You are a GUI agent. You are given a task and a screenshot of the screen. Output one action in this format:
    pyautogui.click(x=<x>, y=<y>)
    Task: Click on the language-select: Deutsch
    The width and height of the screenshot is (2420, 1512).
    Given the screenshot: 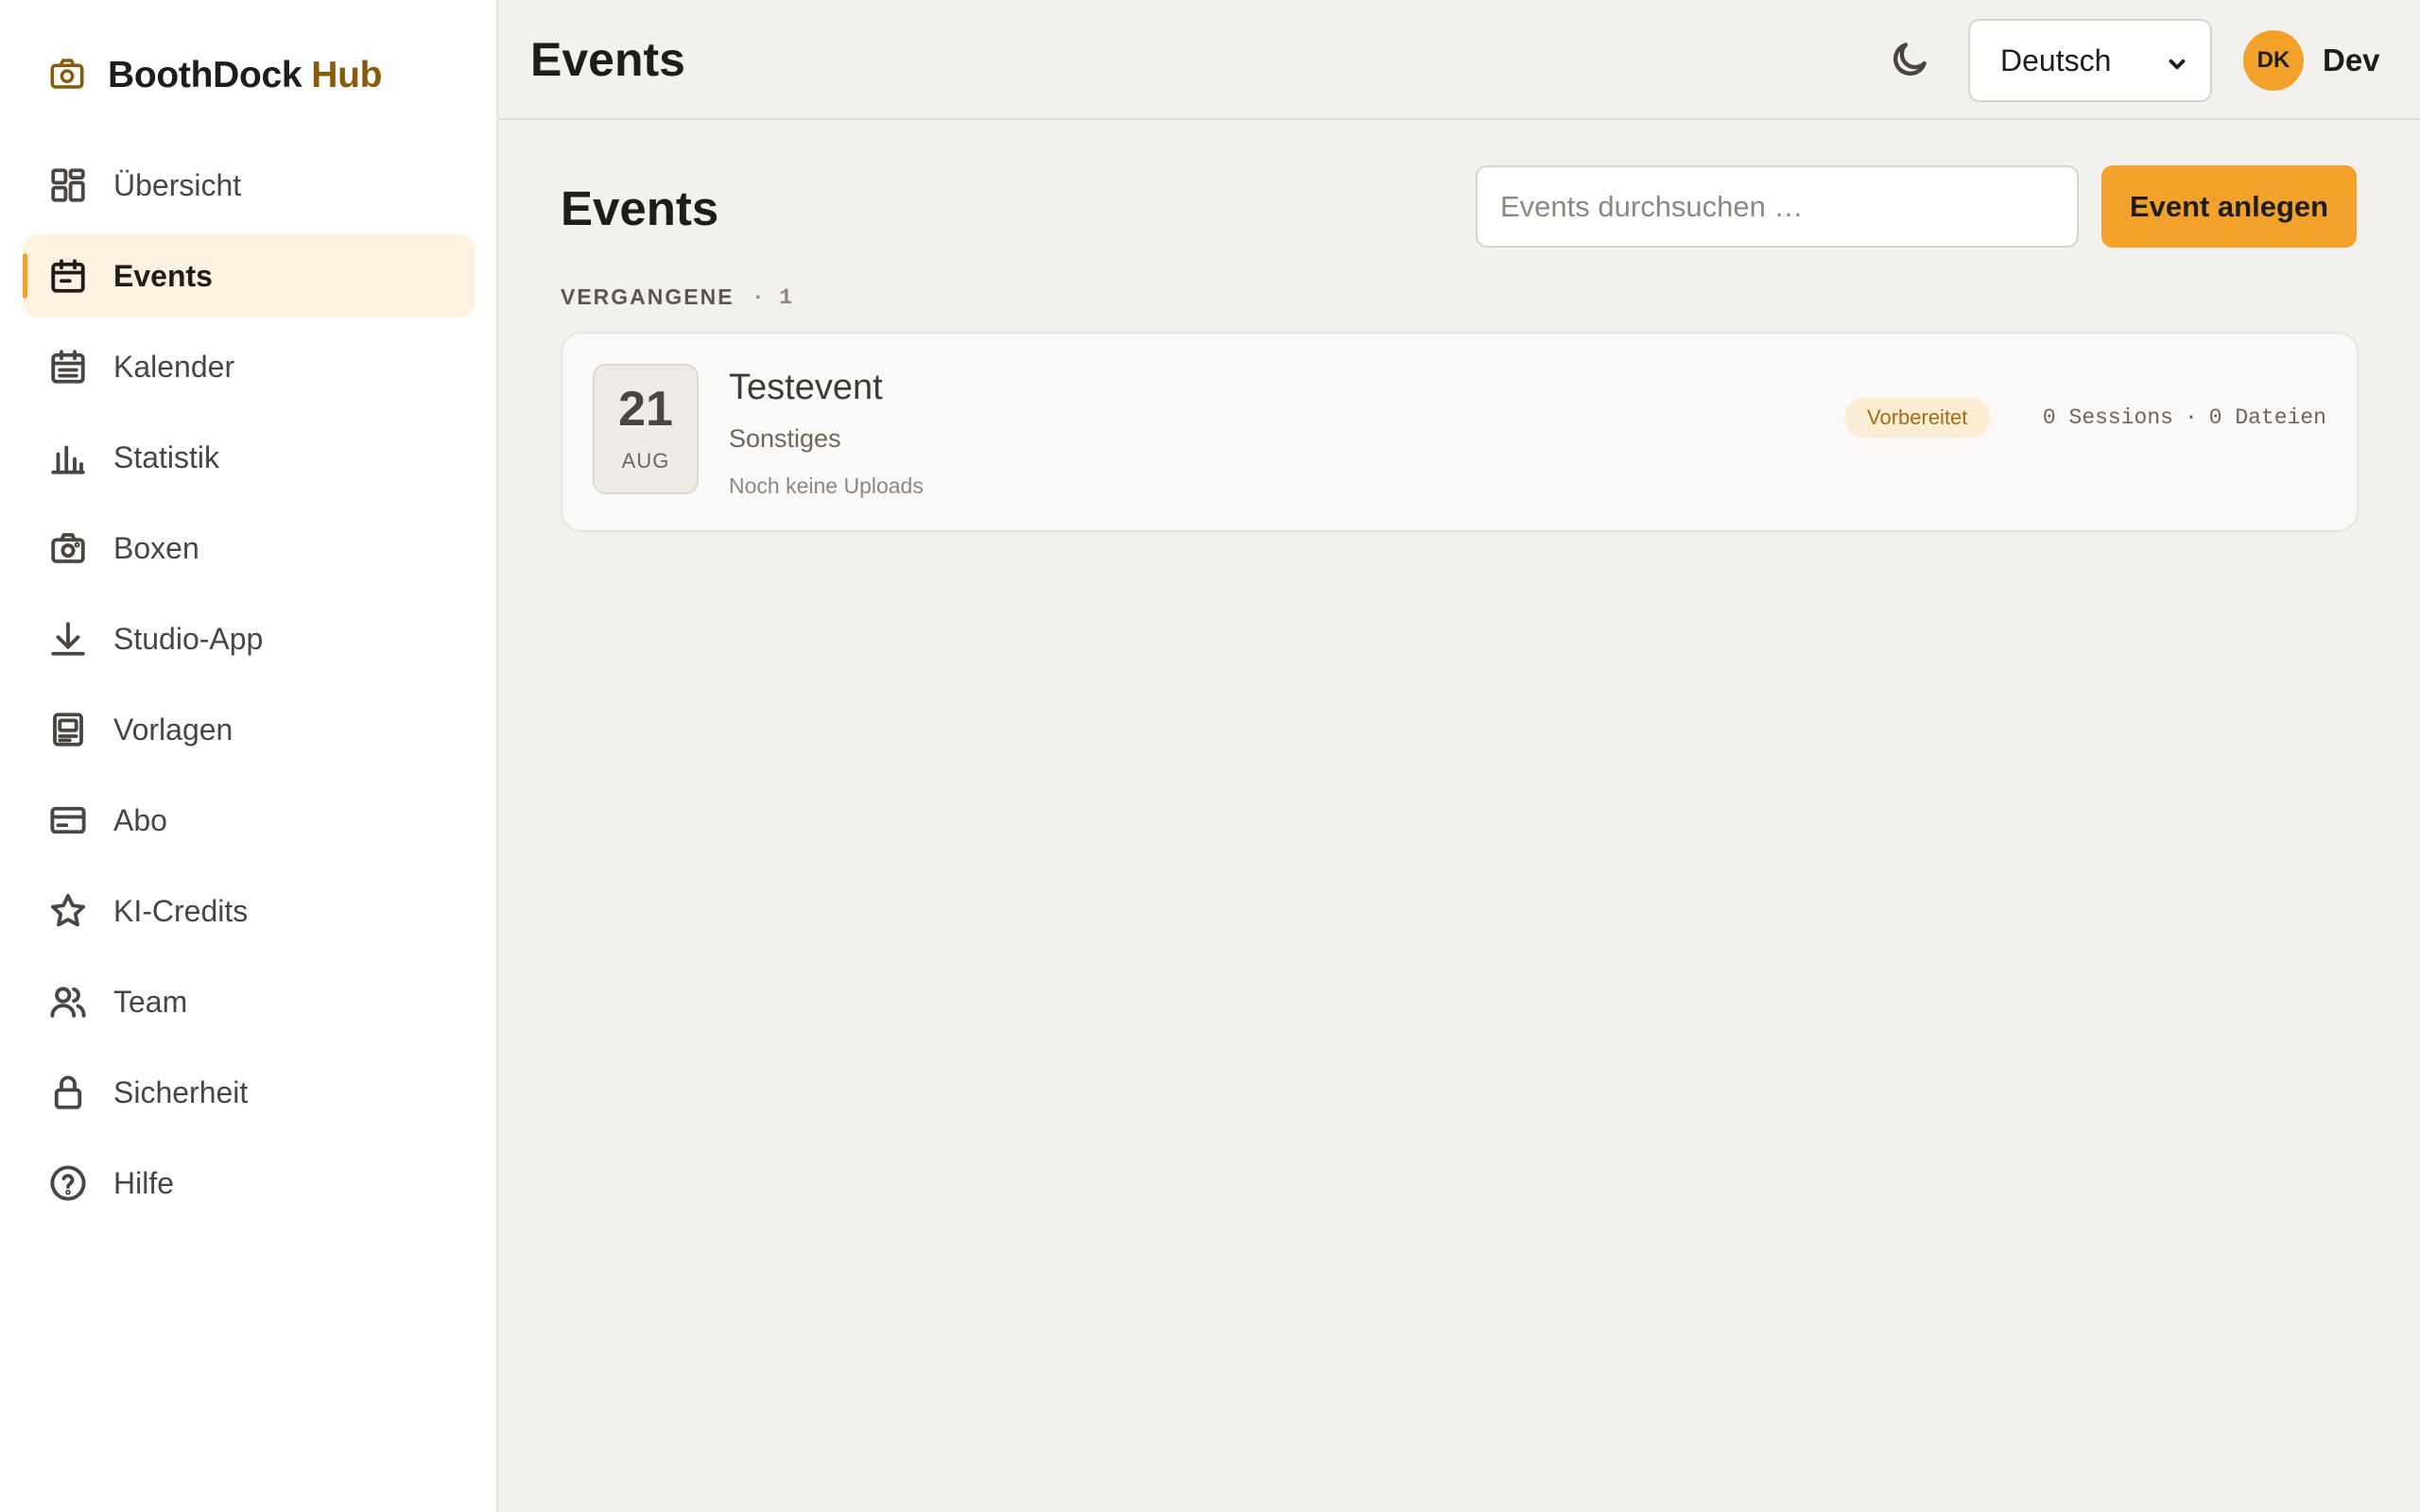 What is the action you would take?
    pyautogui.click(x=2090, y=60)
    